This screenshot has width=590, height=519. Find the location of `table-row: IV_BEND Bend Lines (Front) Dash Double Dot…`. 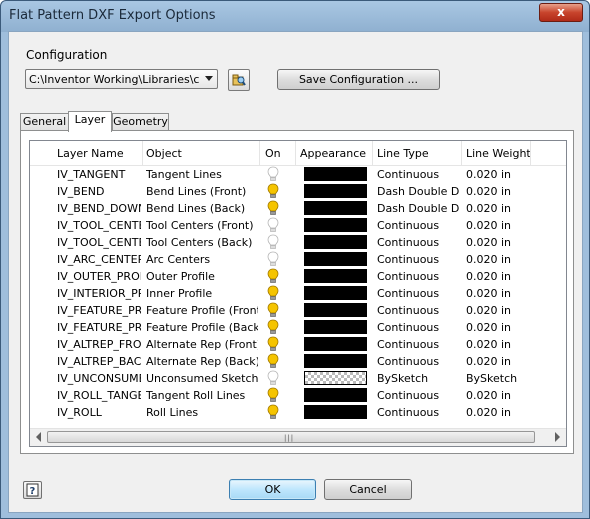

table-row: IV_BEND Bend Lines (Front) Dash Double Dot… is located at coordinates (298, 191).